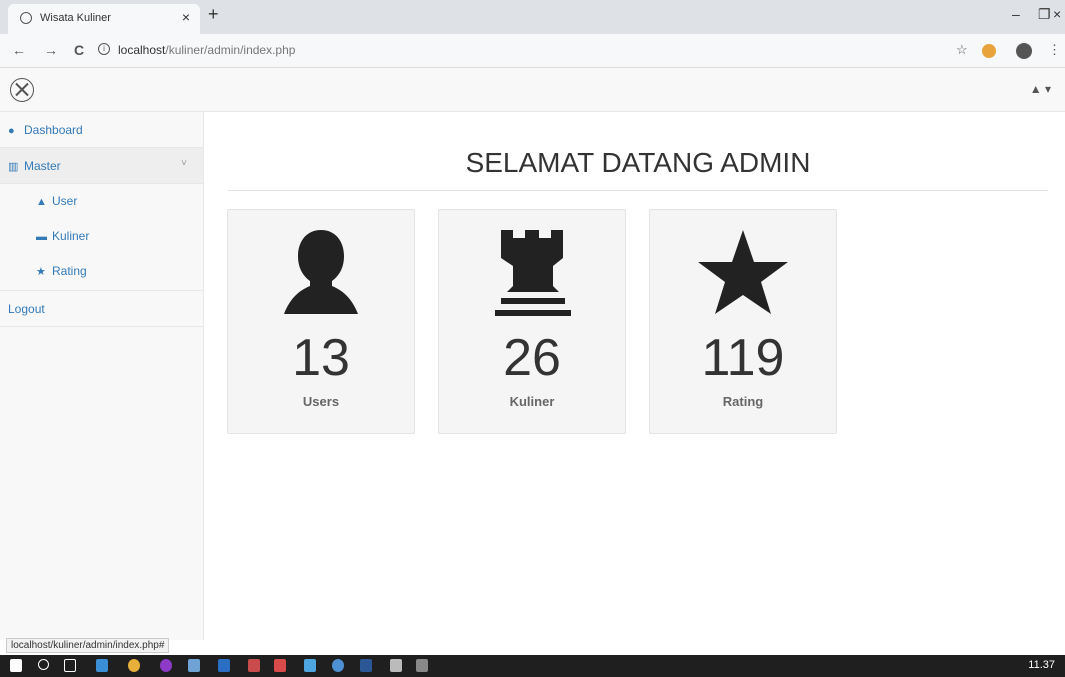  Describe the element at coordinates (532, 401) in the screenshot. I see `stat-label: Kuliner` at that location.